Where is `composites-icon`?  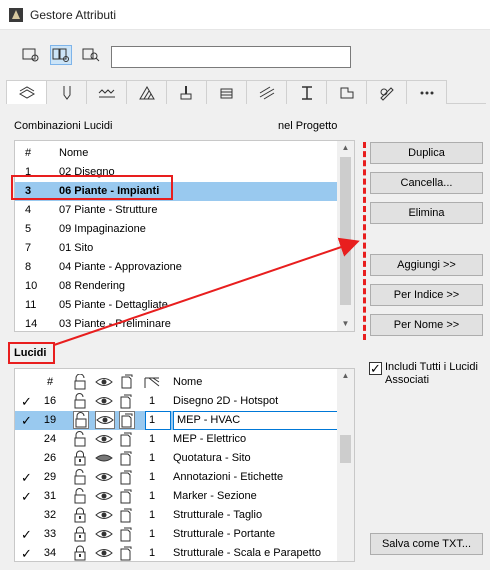 composites-icon is located at coordinates (226, 93).